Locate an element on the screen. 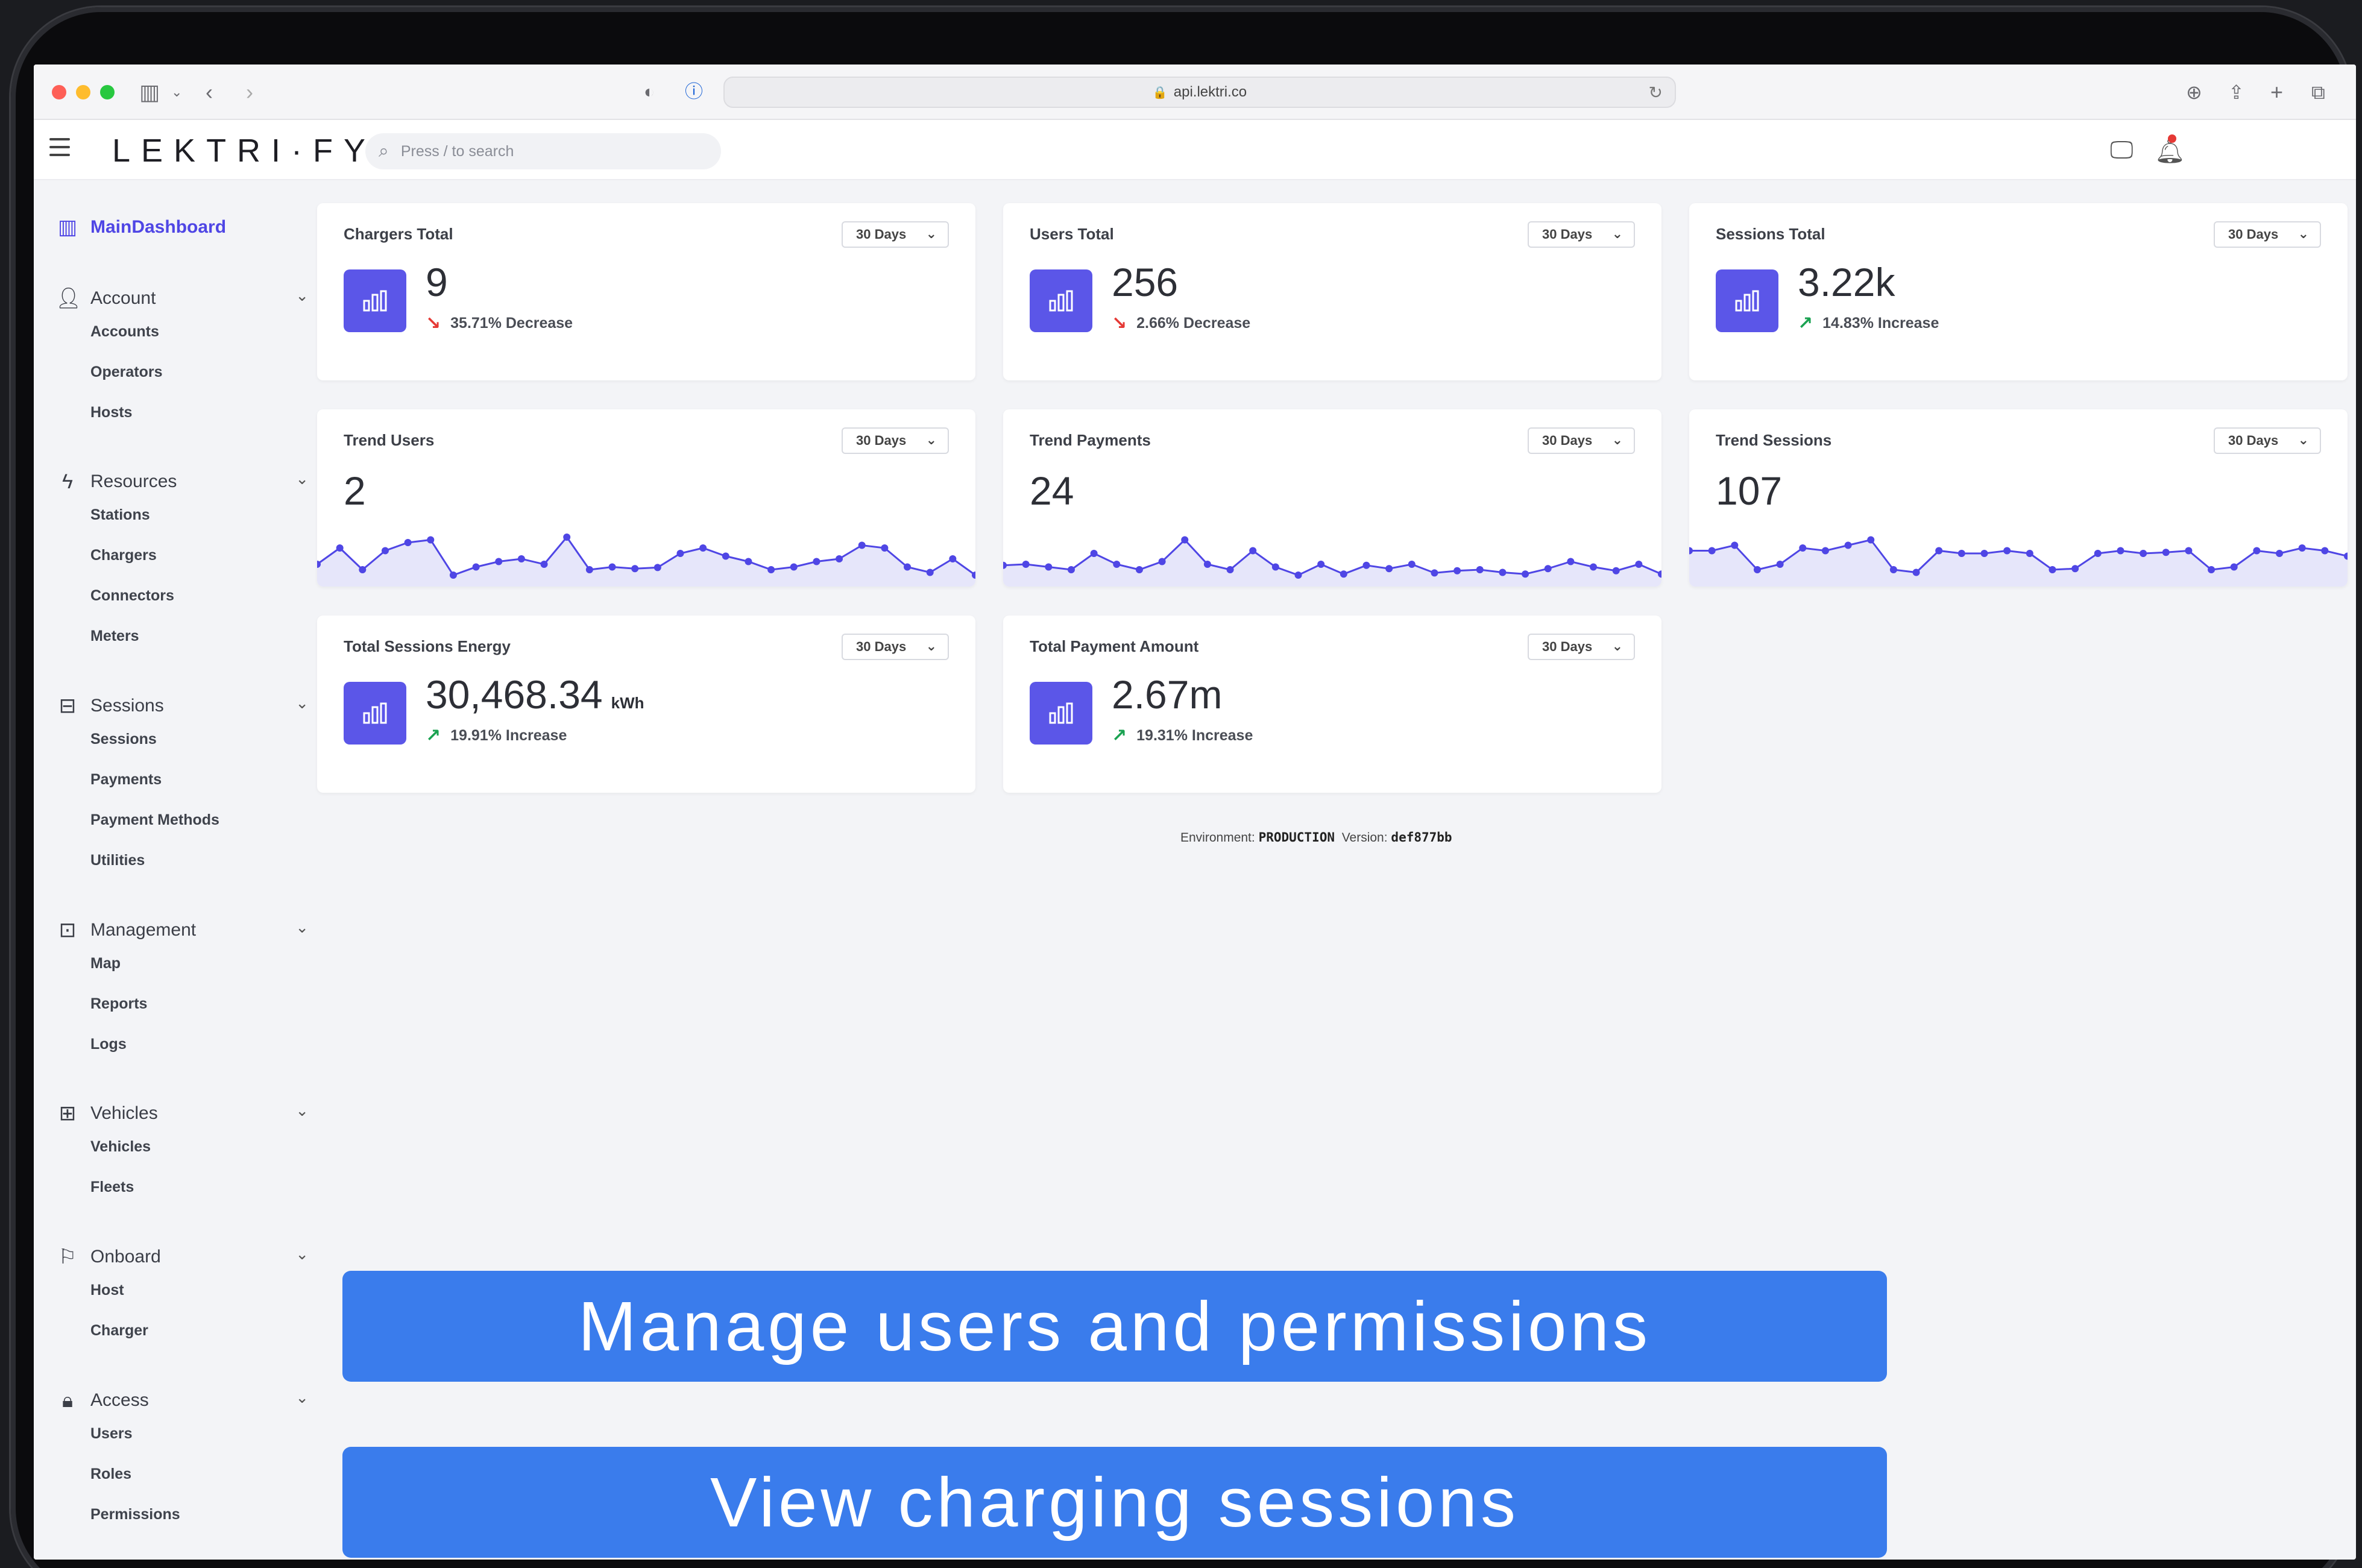 The width and height of the screenshot is (2362, 1568). sidebar-item-map: Map is located at coordinates (182, 964).